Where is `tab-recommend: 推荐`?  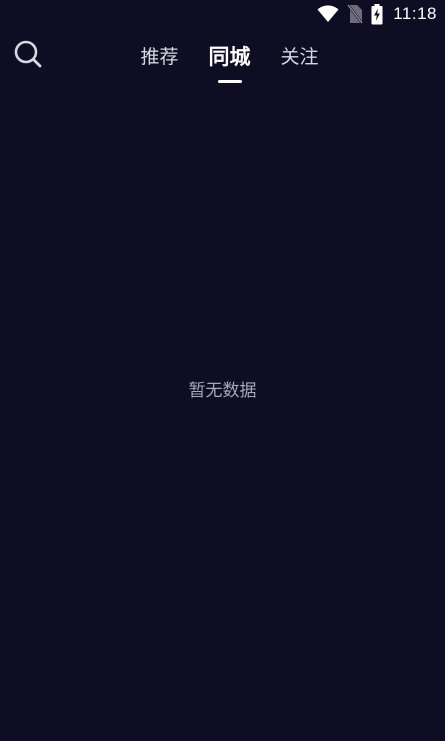
tab-recommend: 推荐 is located at coordinates (159, 57).